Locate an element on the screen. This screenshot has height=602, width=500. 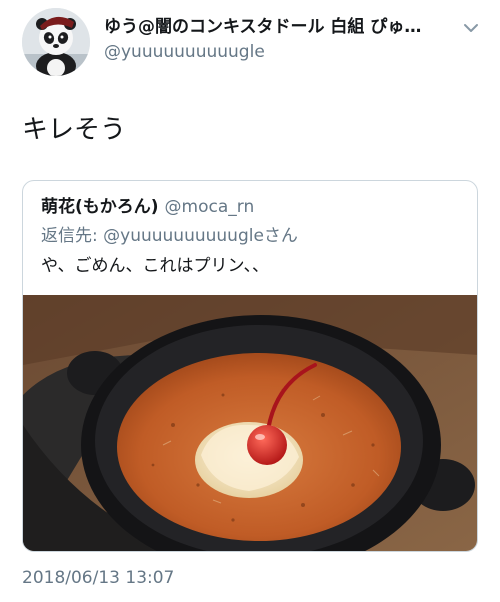
reply-to-line: 返信先: @yuuuuuuuuuugleさん is located at coordinates (169, 236).